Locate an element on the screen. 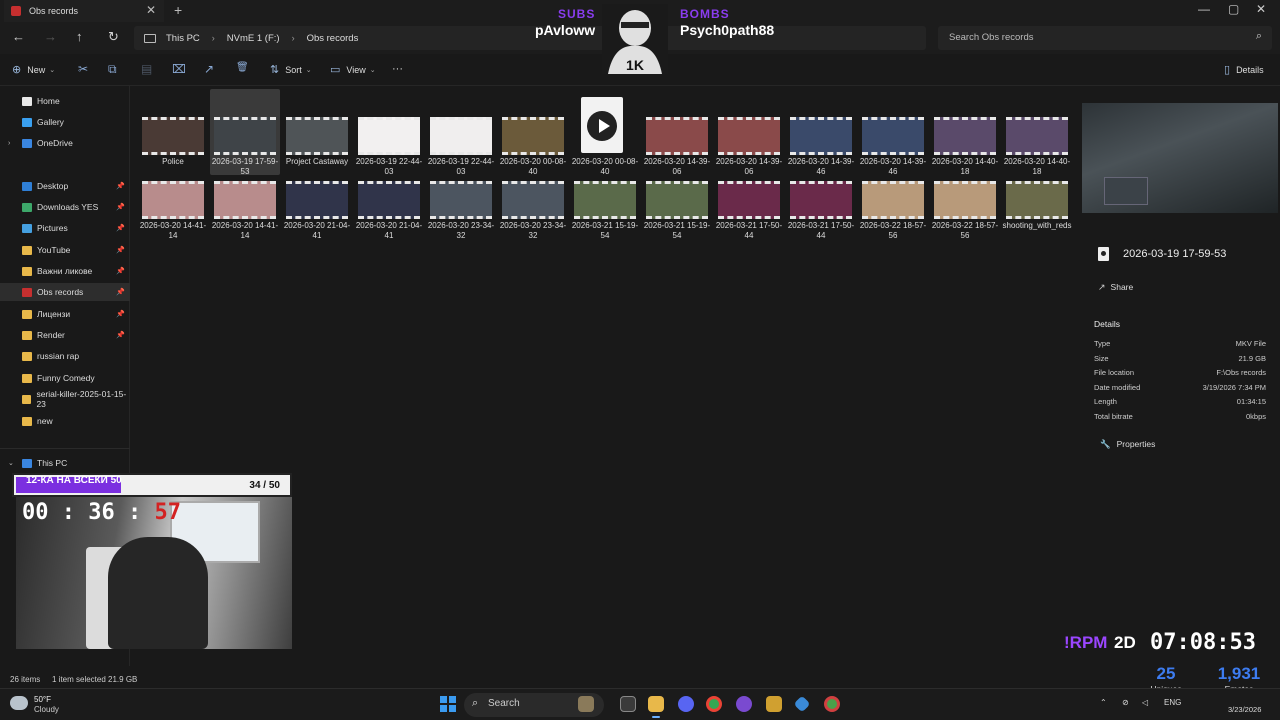 This screenshot has height=720, width=1280. property-row: Size 21.9 GB is located at coordinates (1180, 360).